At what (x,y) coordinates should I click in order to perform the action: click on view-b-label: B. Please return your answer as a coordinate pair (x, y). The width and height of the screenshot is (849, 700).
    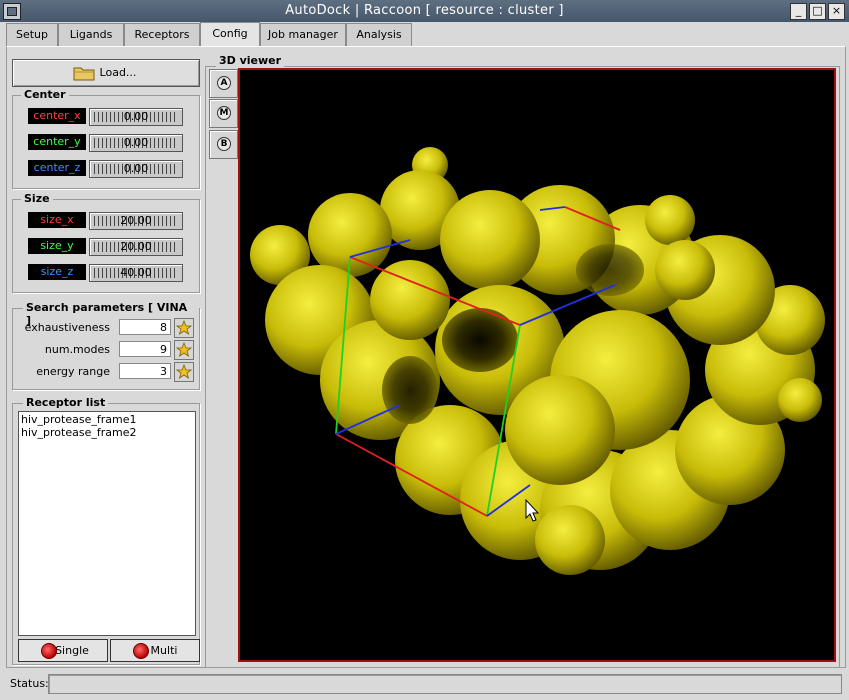
    Looking at the image, I should click on (224, 144).